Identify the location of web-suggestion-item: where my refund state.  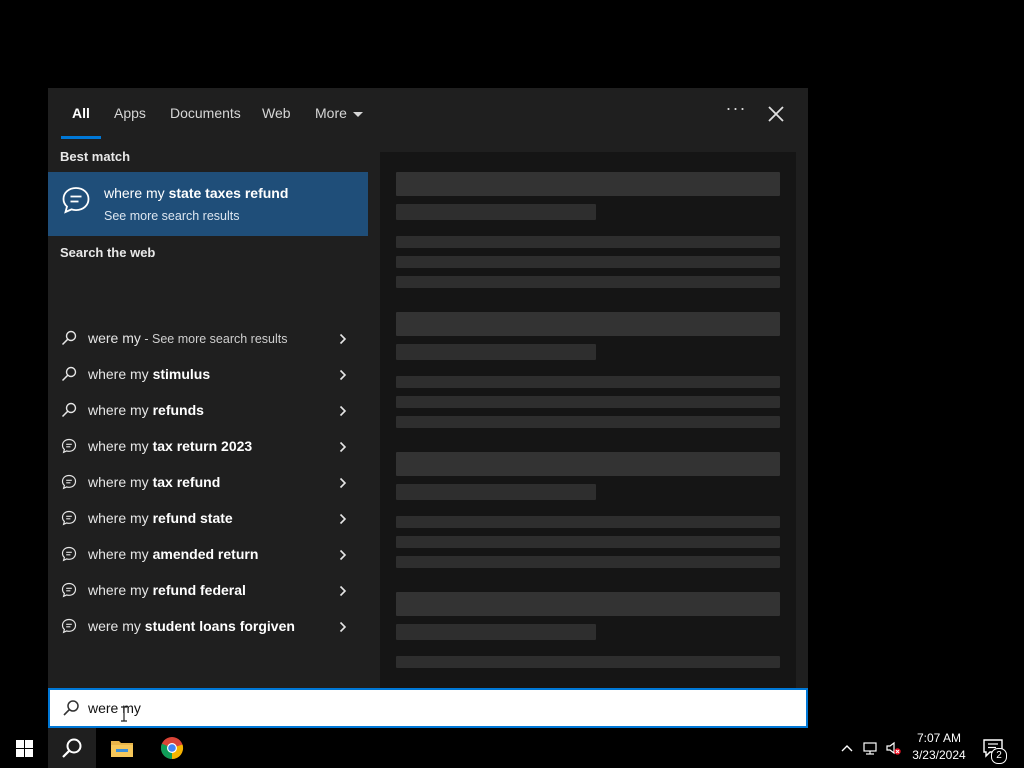
(208, 519).